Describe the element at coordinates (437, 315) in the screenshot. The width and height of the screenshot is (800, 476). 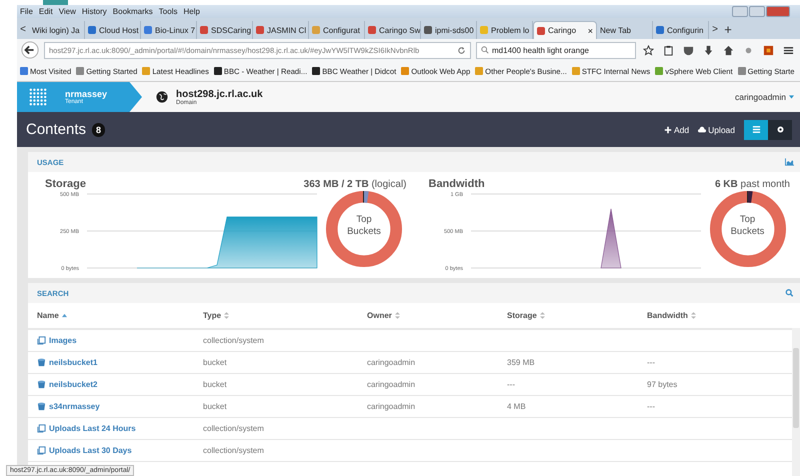
I see `column-header: Owner` at that location.